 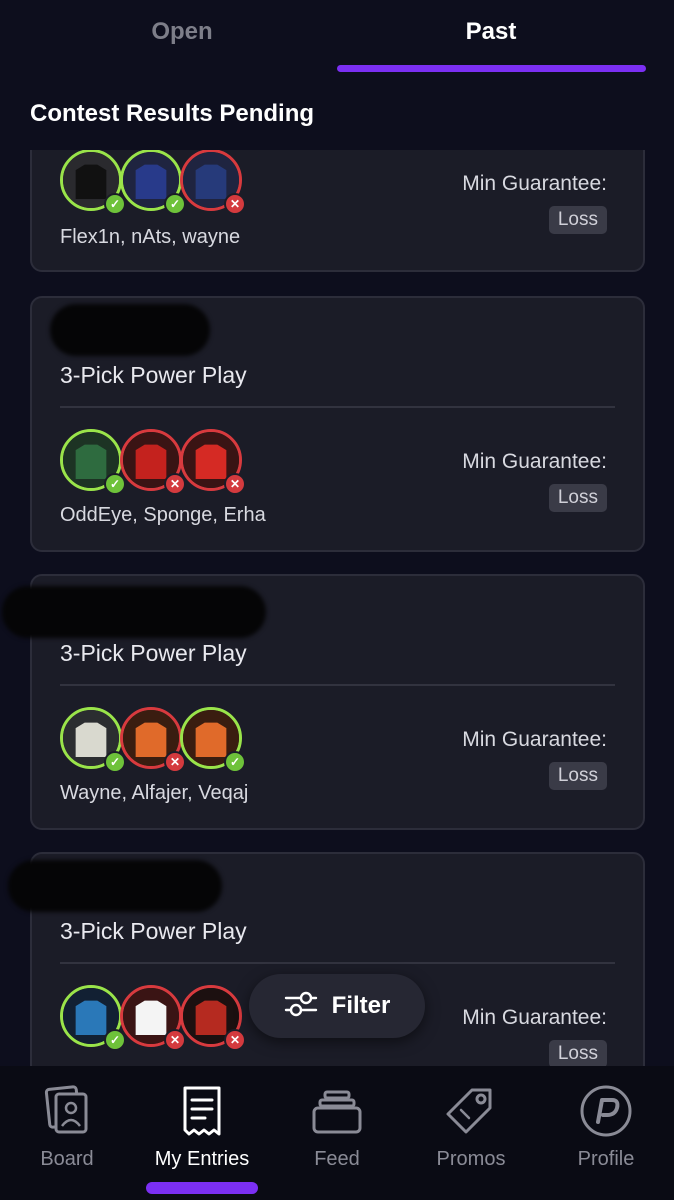 I want to click on player-avatars: ✓ ✕ ✓, so click(x=160, y=740).